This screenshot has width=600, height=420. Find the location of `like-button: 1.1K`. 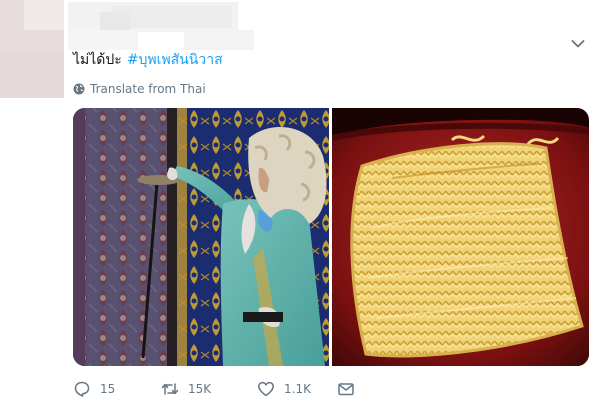

like-button: 1.1K is located at coordinates (297, 389).